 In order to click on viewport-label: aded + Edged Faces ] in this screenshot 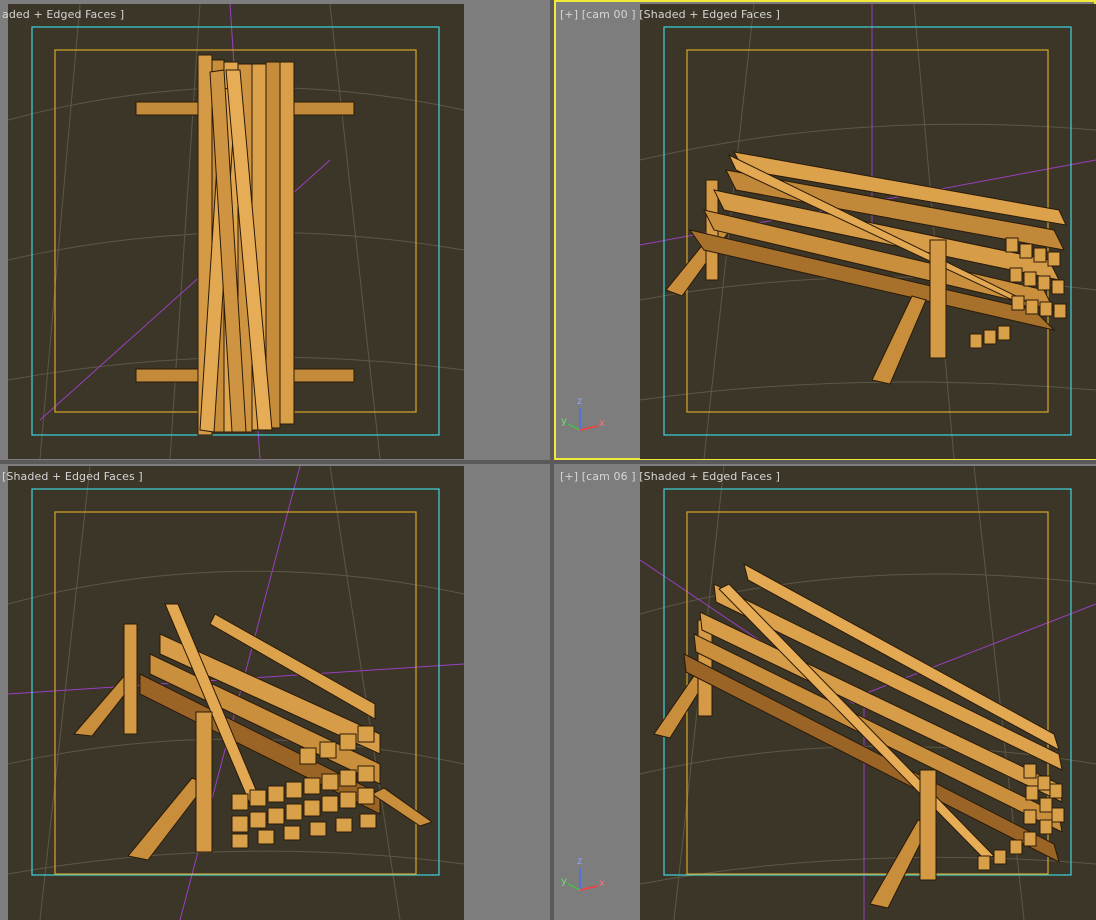, I will do `click(63, 14)`.